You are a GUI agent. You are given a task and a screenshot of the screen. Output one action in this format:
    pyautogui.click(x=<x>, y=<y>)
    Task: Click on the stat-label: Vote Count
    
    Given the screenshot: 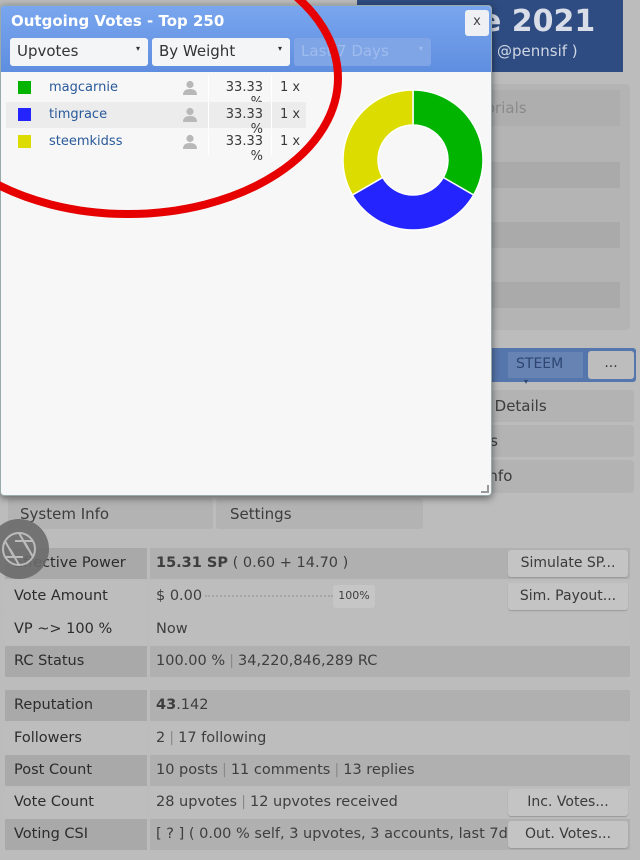 What is the action you would take?
    pyautogui.click(x=76, y=802)
    